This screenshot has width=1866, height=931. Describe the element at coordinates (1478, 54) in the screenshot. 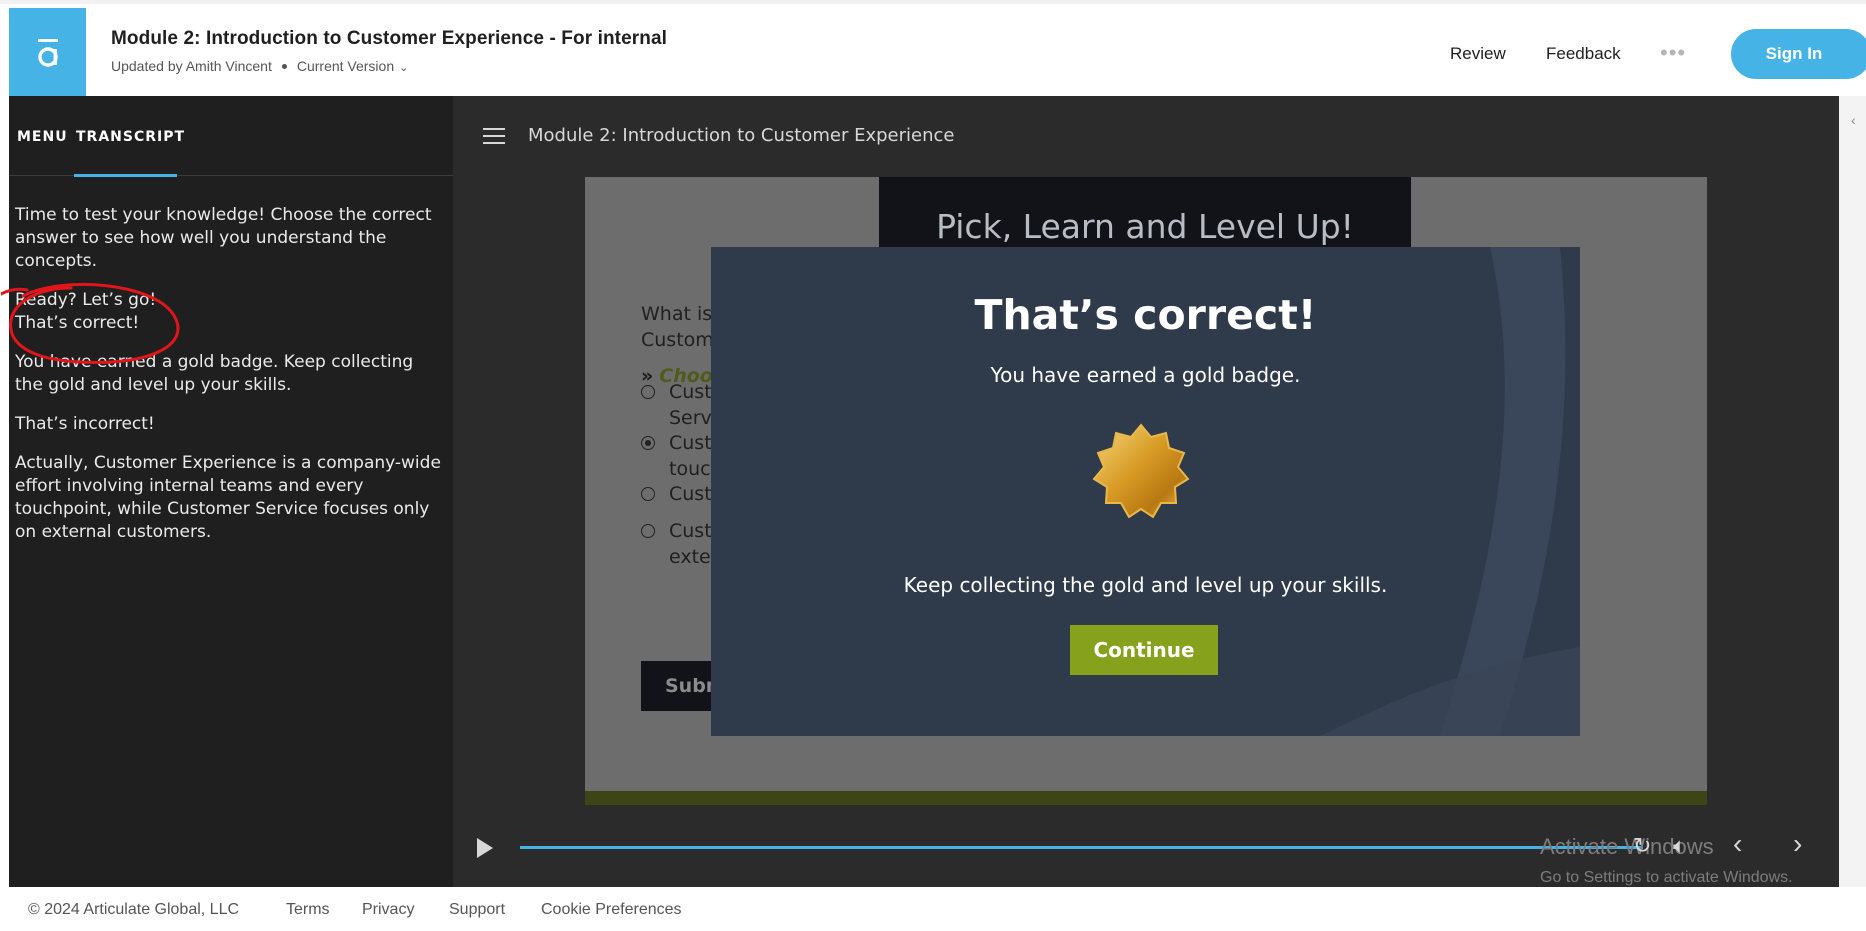

I see `nav-review: Review` at that location.